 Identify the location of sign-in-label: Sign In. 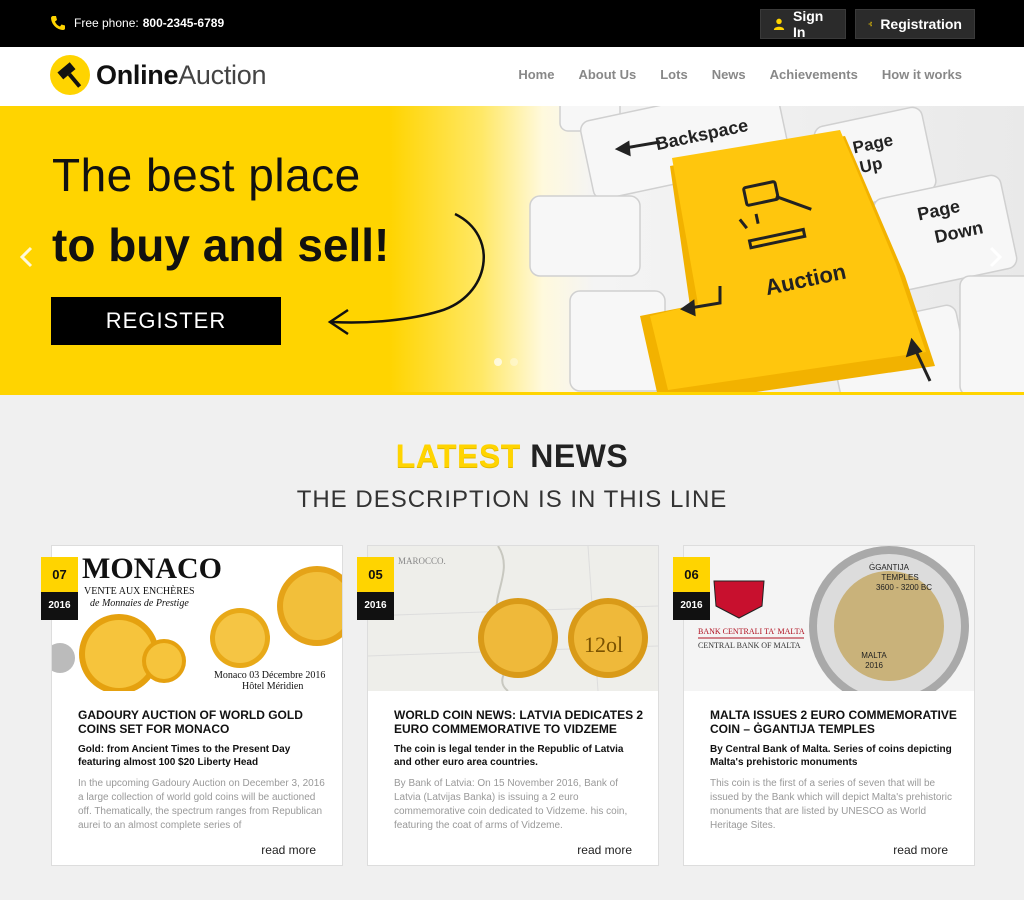
(808, 24).